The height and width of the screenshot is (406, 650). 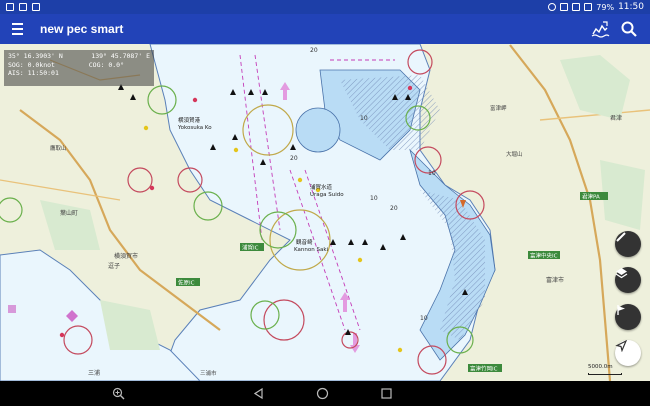 I want to click on navigation-arrow-icon, so click(x=621, y=346).